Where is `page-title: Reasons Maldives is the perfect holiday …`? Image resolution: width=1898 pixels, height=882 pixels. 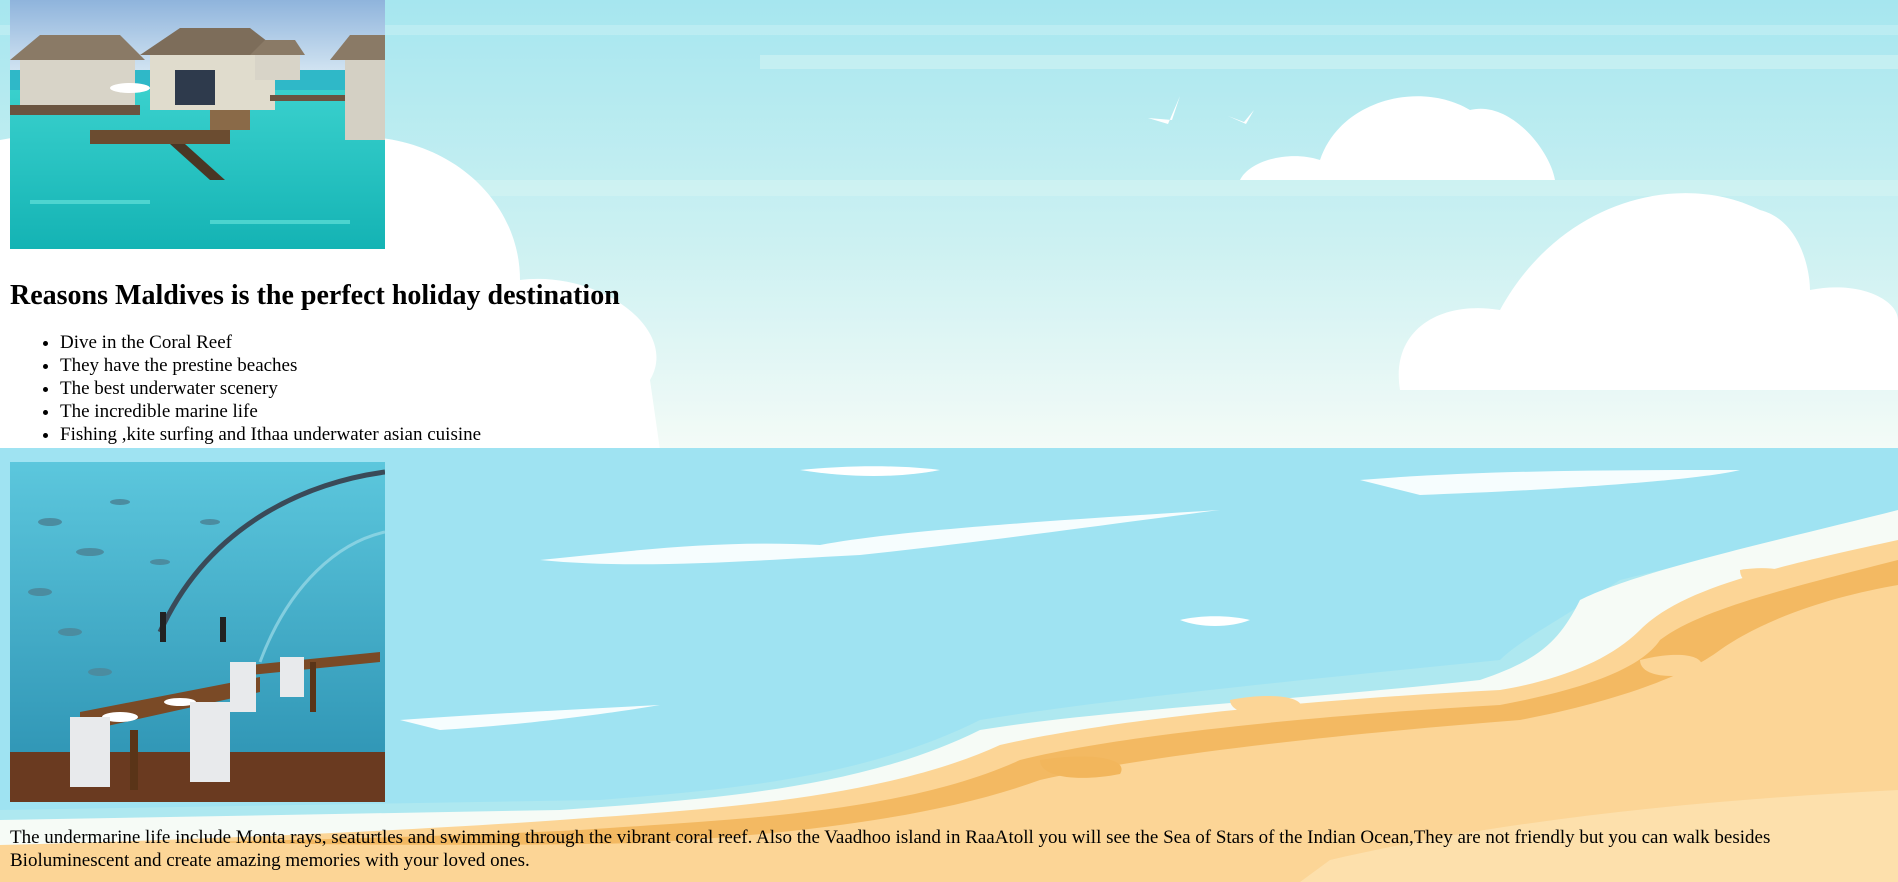 page-title: Reasons Maldives is the perfect holiday … is located at coordinates (315, 295).